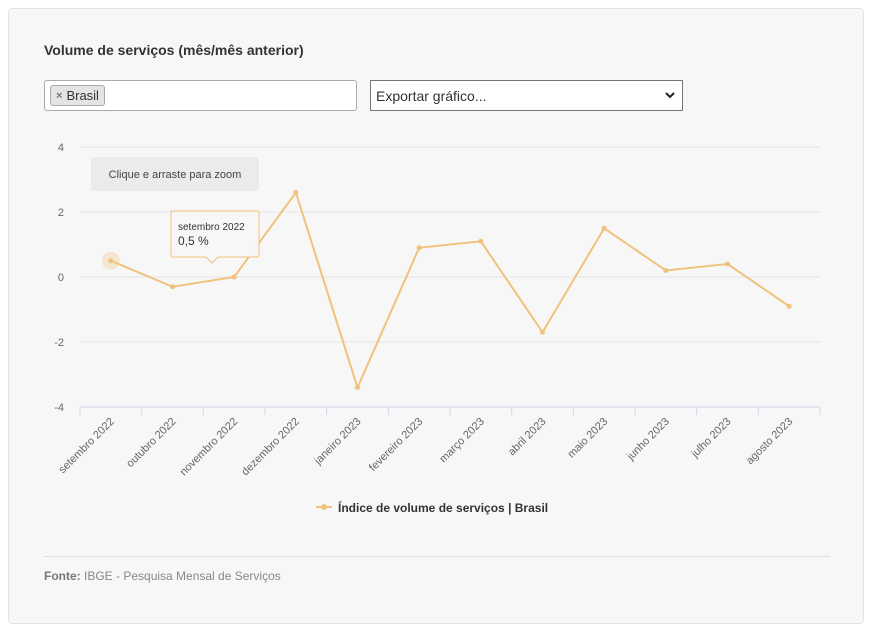  Describe the element at coordinates (59, 343) in the screenshot. I see `y-tick-label: -2` at that location.